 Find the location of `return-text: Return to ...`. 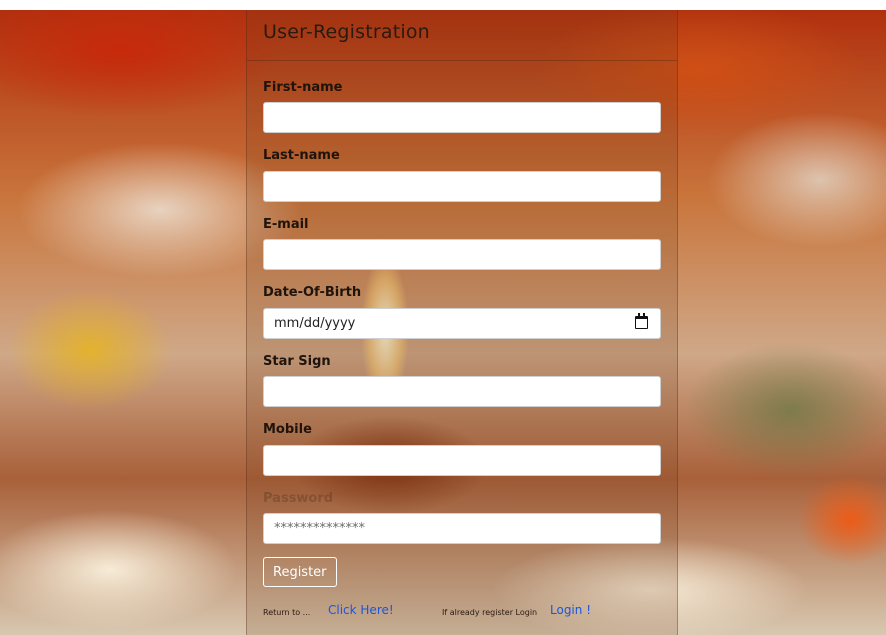

return-text: Return to ... is located at coordinates (287, 612).